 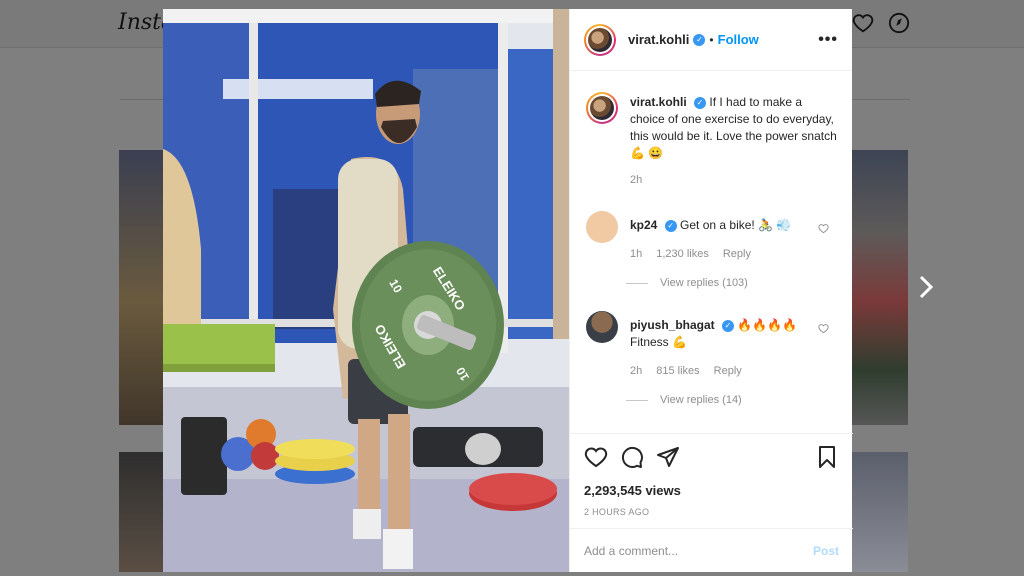 I want to click on add-comment-bar: Post, so click(x=711, y=550).